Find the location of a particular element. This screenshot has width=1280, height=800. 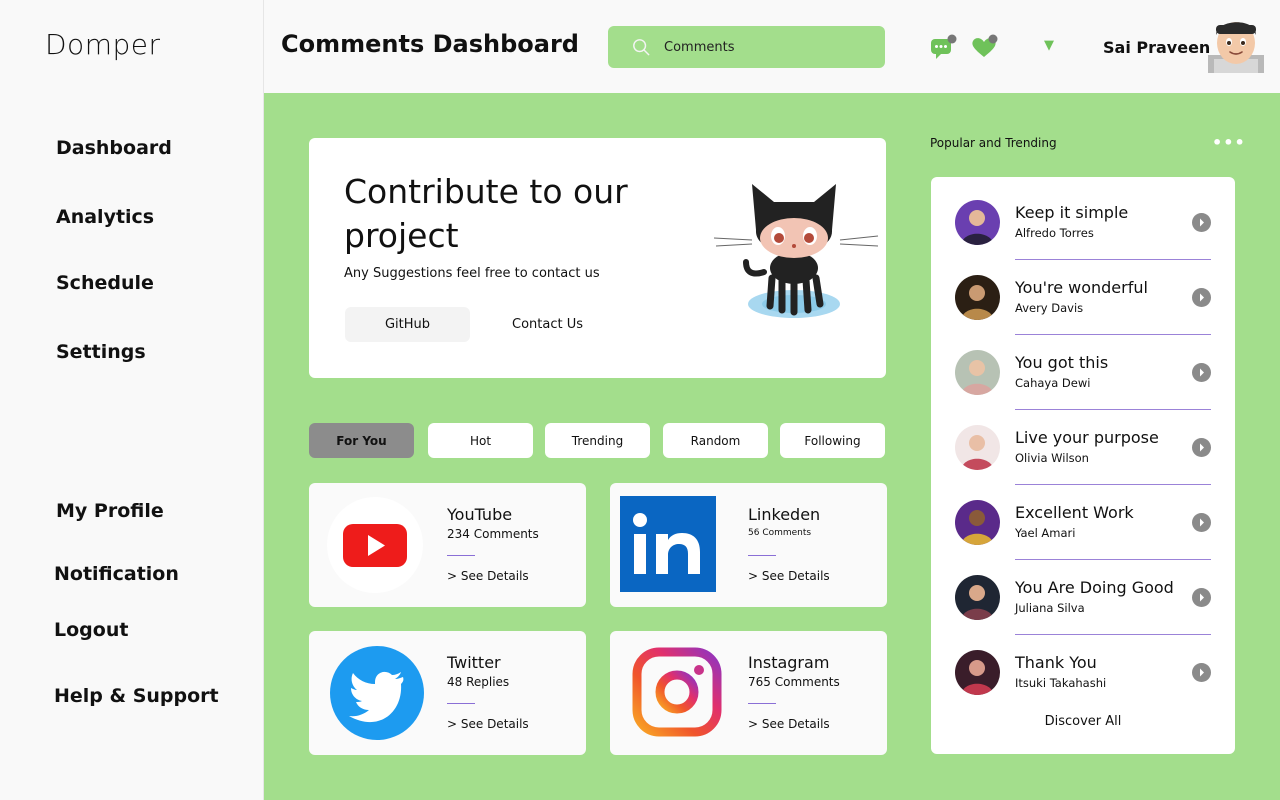

filter-trending: Trending is located at coordinates (597, 440).